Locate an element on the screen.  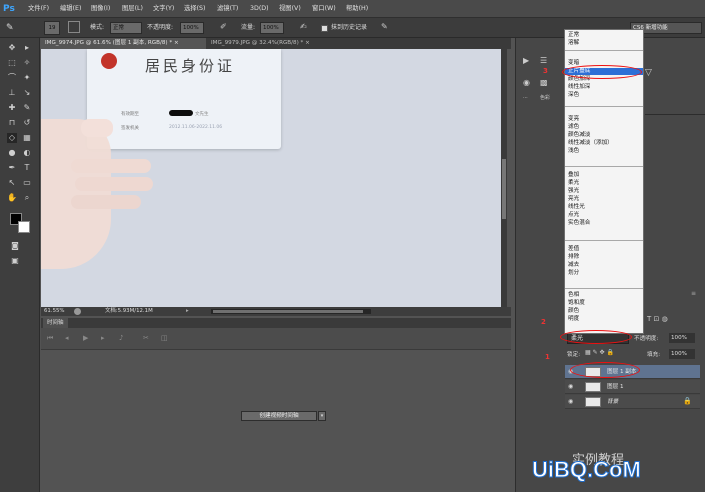
play-icon: ▶ is located at coordinates (85, 338).